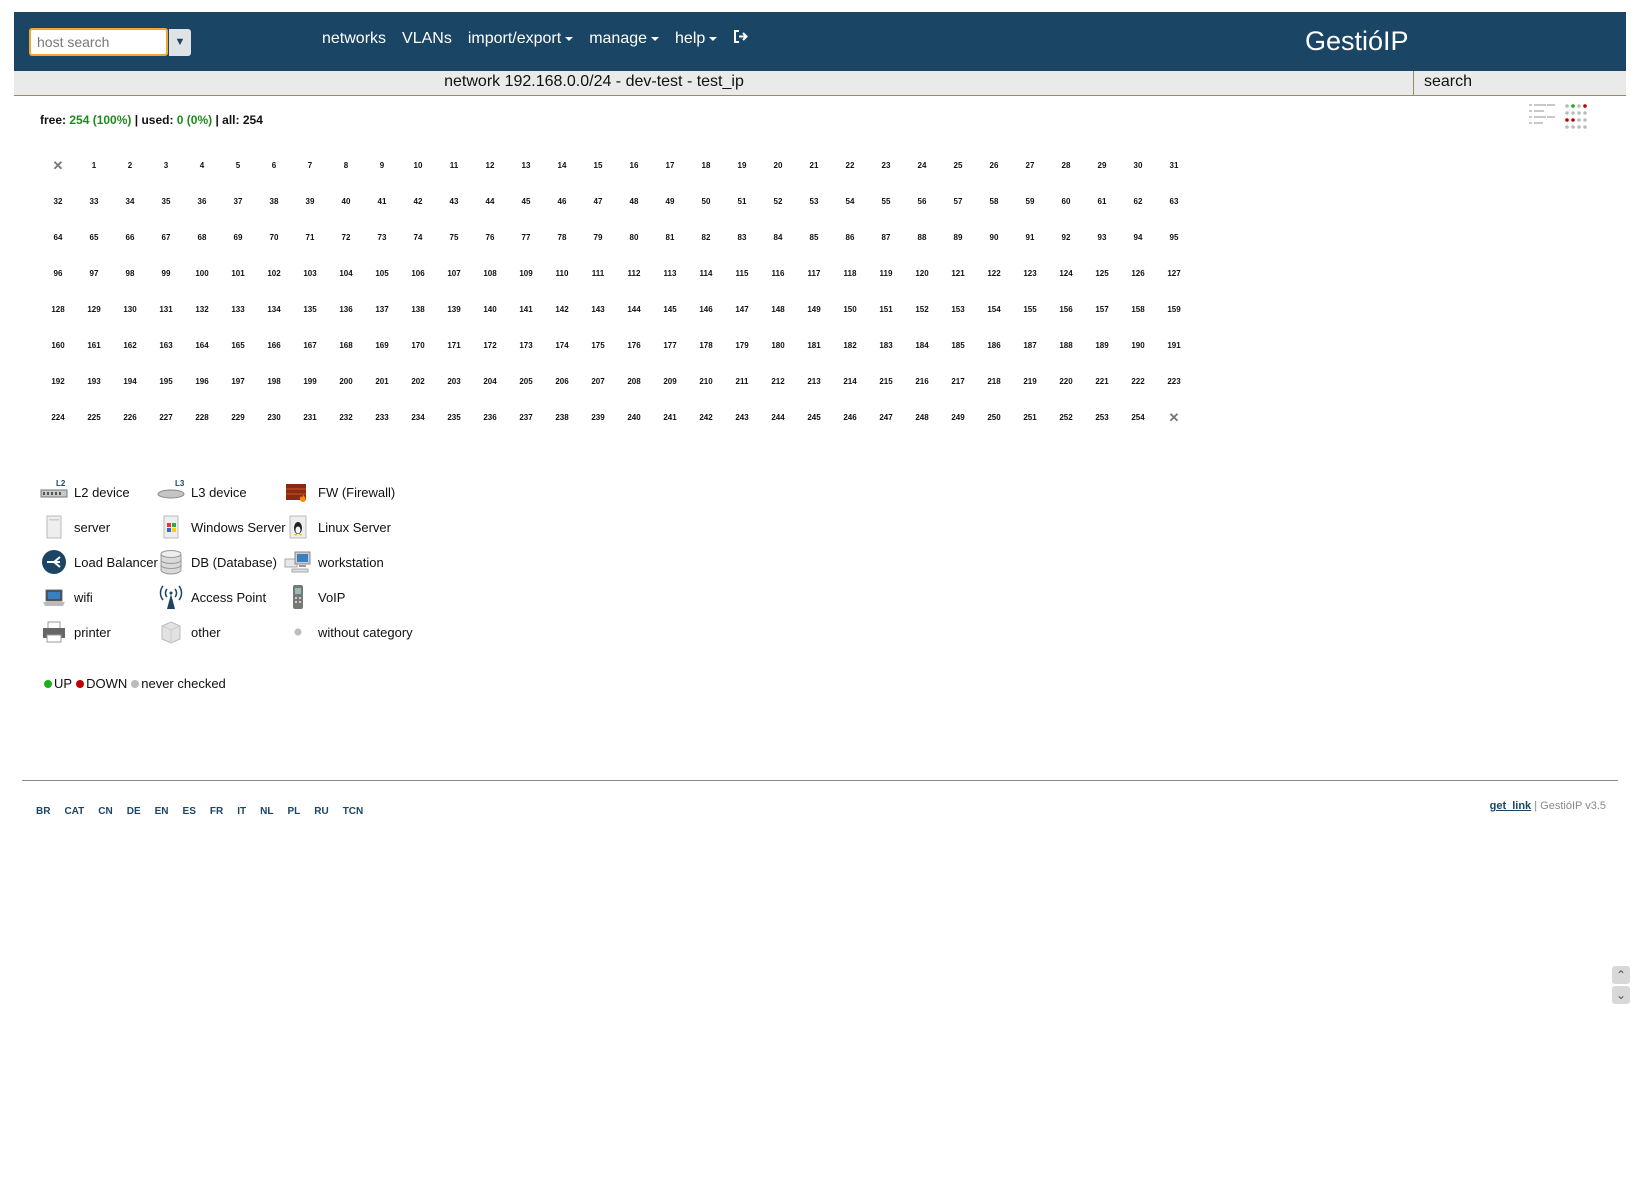 The width and height of the screenshot is (1638, 1192). Describe the element at coordinates (778, 418) in the screenshot. I see `ip-cell: 244` at that location.